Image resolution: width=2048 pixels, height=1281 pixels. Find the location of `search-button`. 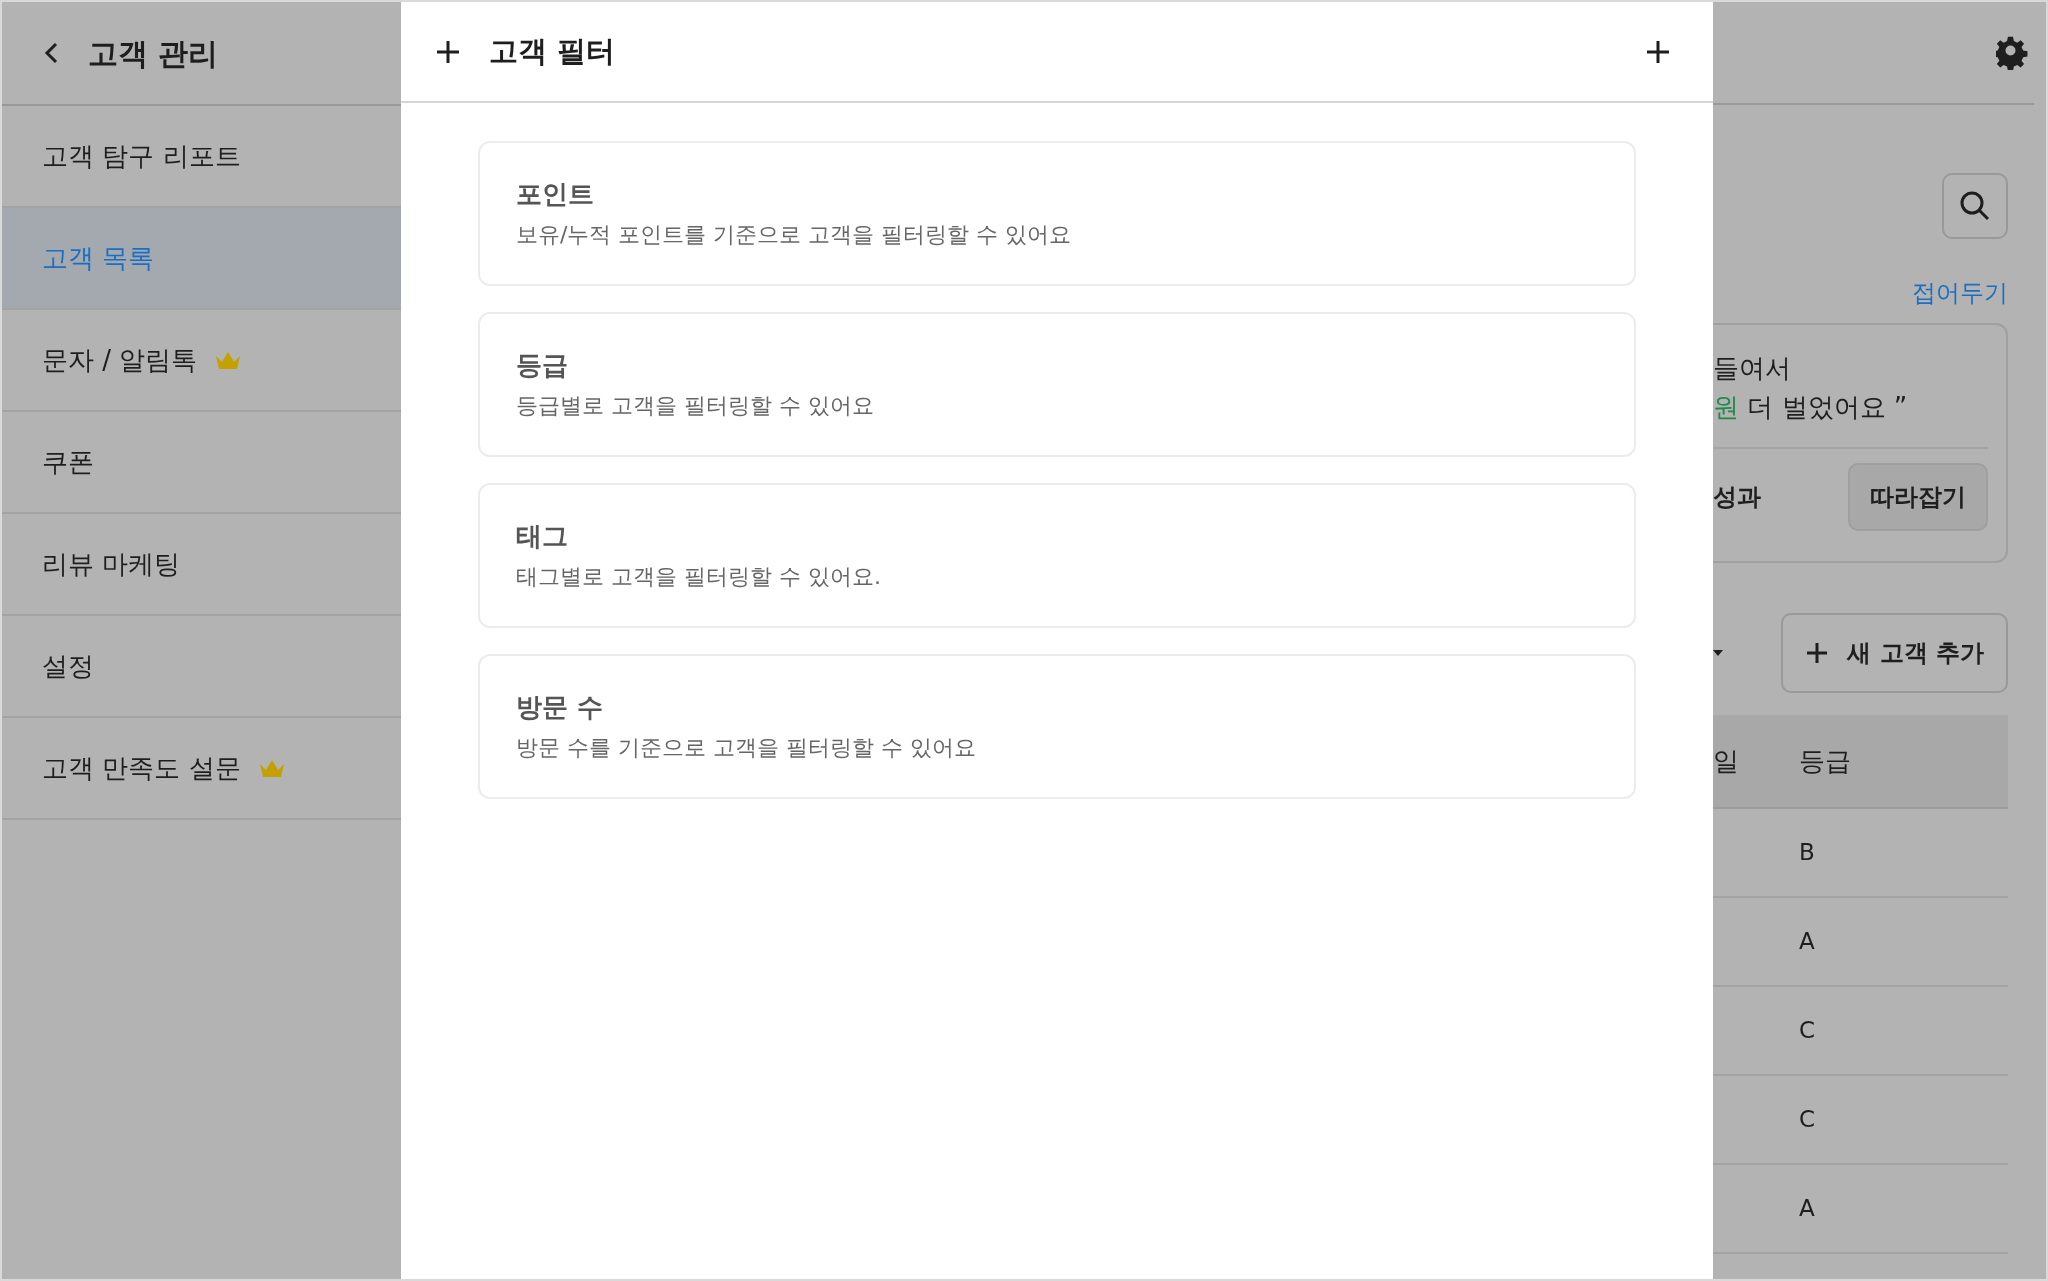

search-button is located at coordinates (1975, 206).